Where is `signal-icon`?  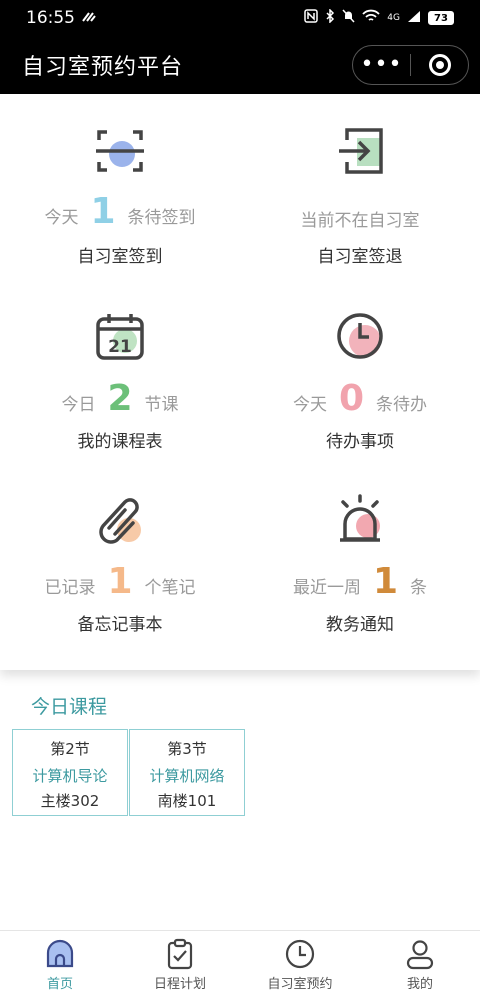 signal-icon is located at coordinates (414, 18).